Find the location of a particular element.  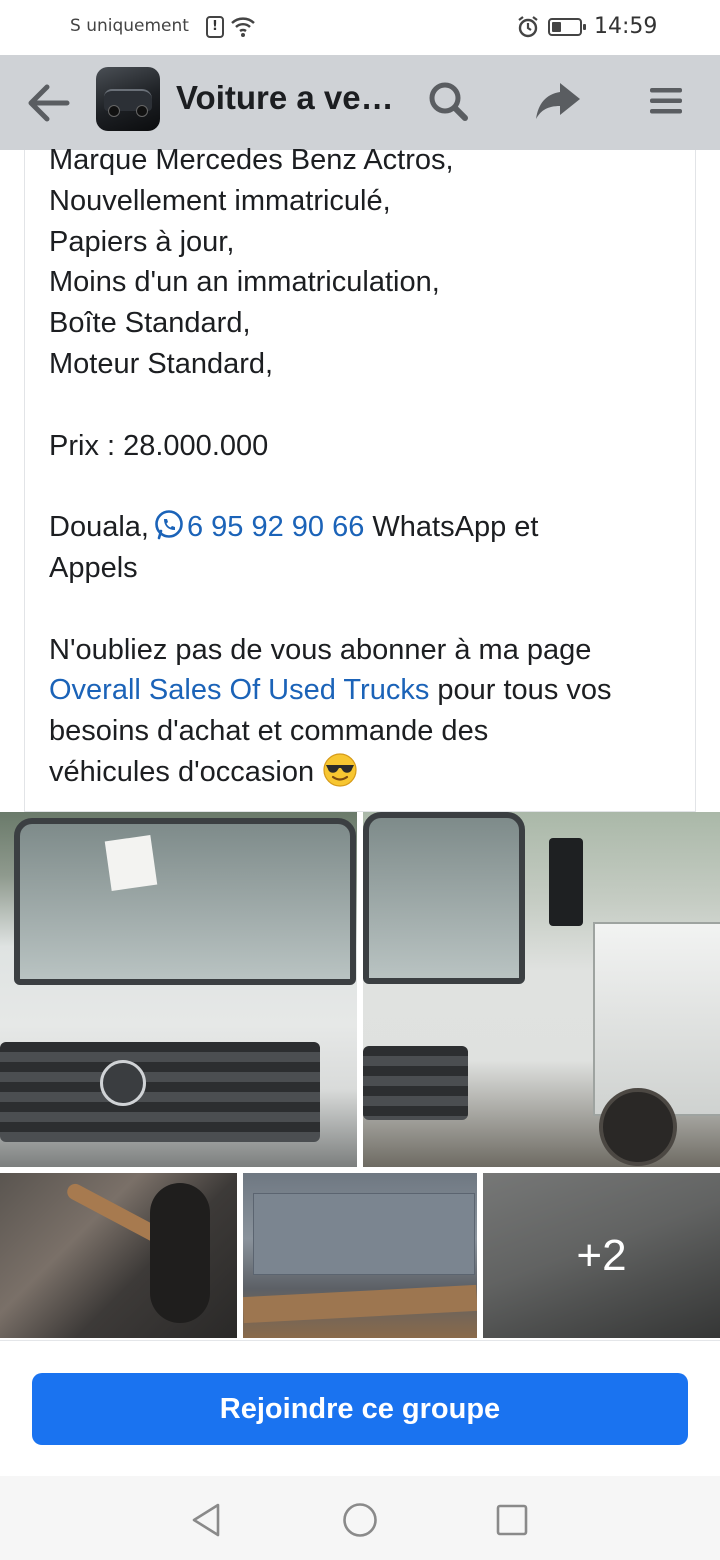

system-nav-bar is located at coordinates (360, 1518).